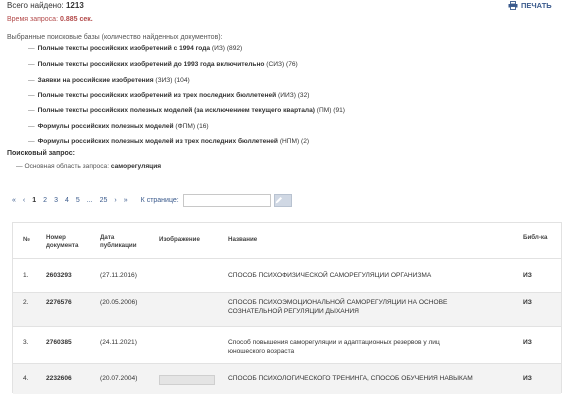 This screenshot has height=394, width=570. Describe the element at coordinates (115, 200) in the screenshot. I see `next-page-link: ›` at that location.